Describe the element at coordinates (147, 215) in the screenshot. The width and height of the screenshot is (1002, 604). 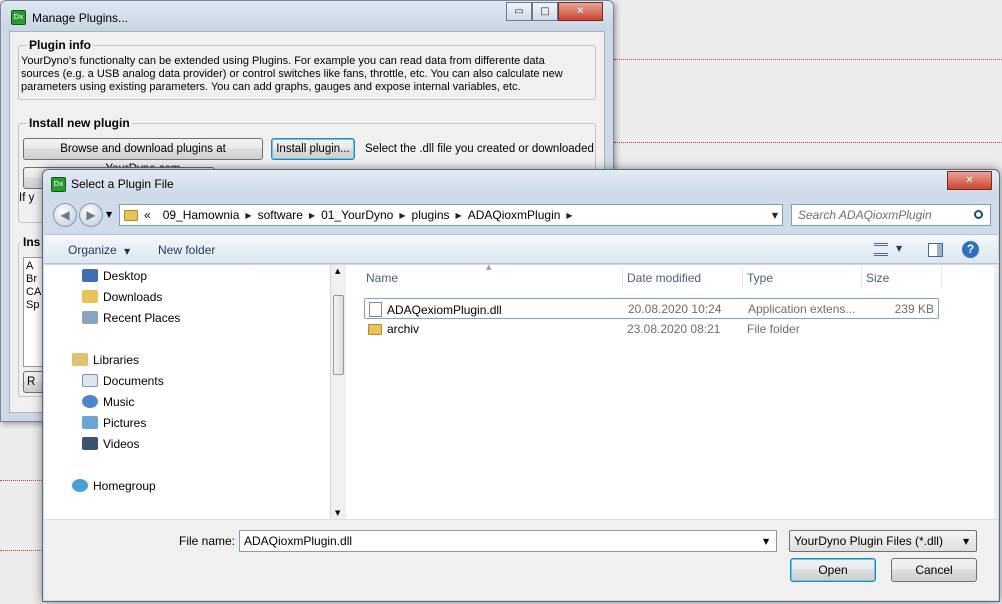
I see `breadcrumb-overflow: «` at that location.